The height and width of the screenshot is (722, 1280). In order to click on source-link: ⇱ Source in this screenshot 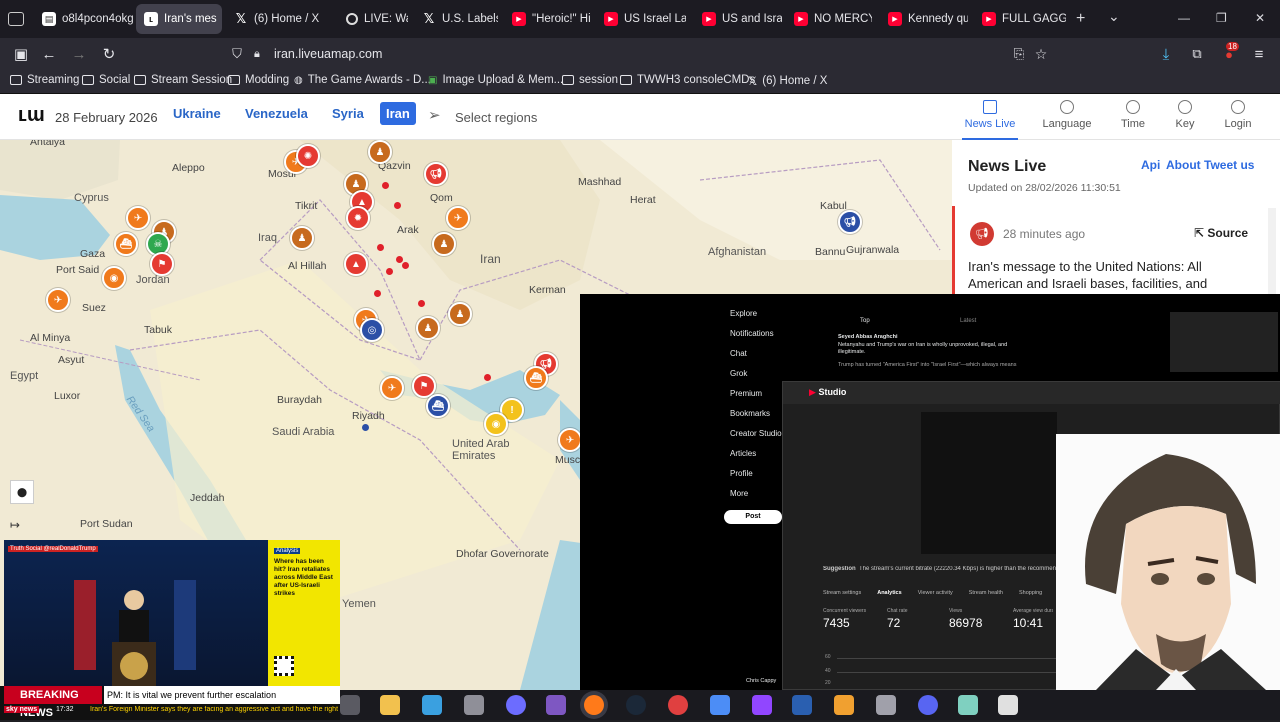, I will do `click(1221, 233)`.